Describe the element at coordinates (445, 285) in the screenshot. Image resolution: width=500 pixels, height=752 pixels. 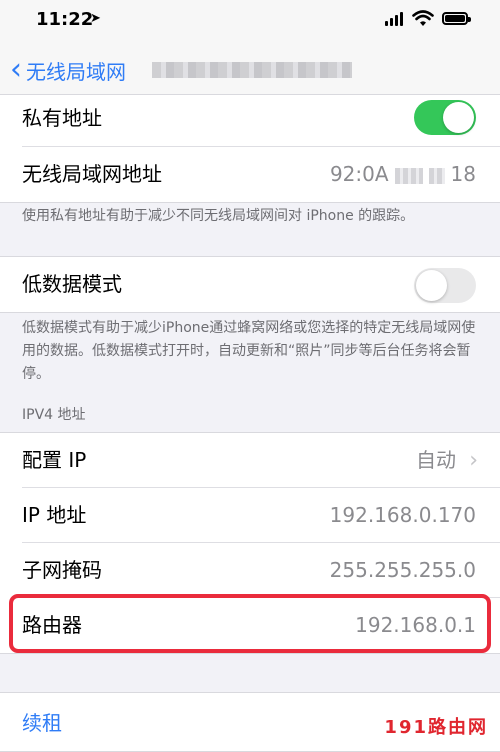
I see `low-data-toggle` at that location.